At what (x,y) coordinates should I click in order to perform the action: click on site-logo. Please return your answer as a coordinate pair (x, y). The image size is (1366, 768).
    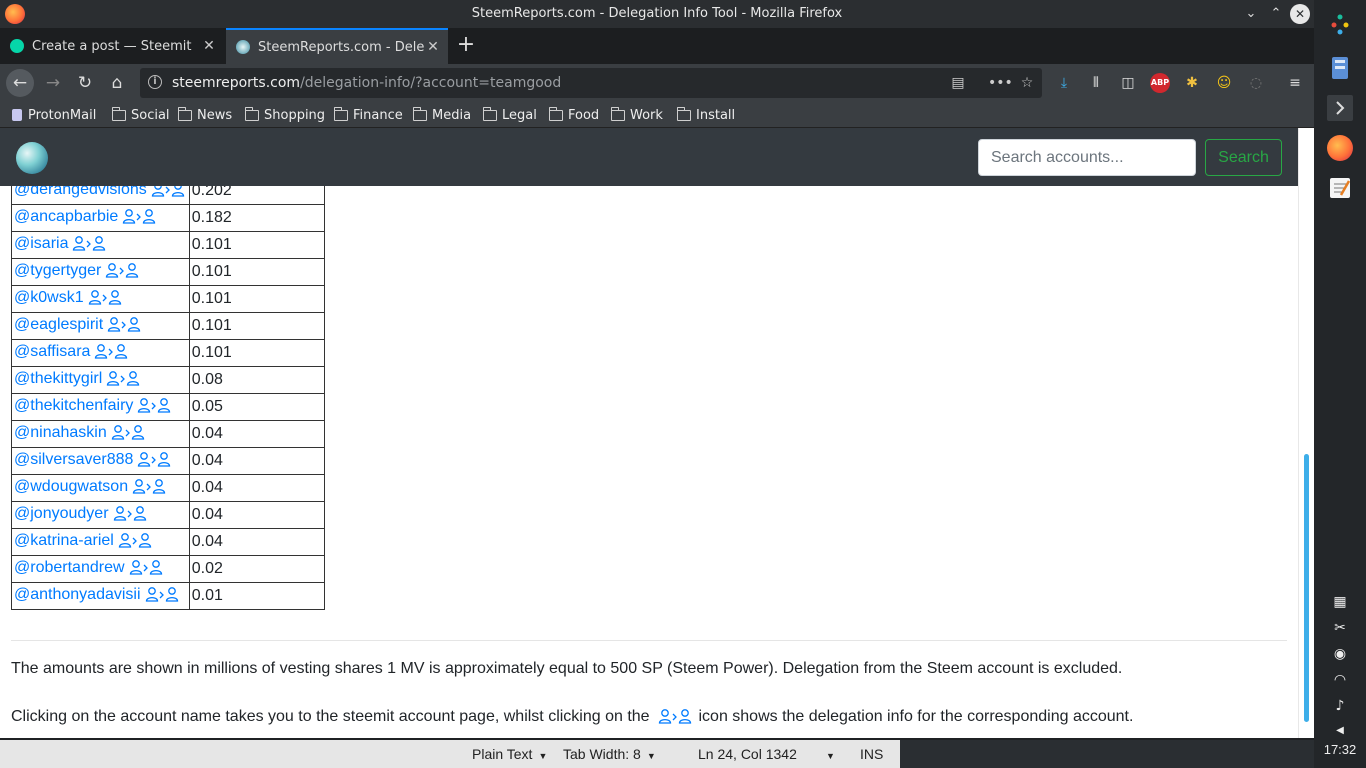
    Looking at the image, I should click on (32, 158).